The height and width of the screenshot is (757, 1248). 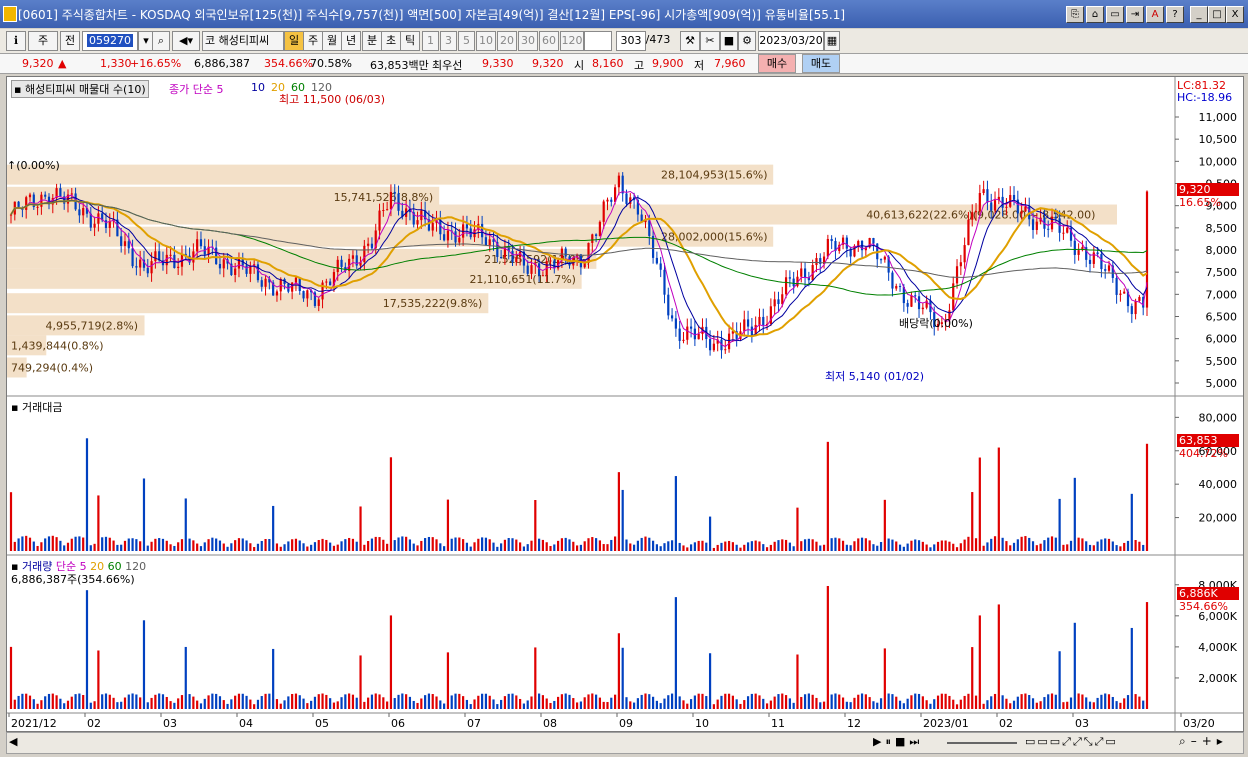 What do you see at coordinates (1199, 14) in the screenshot?
I see `minimize-button: _` at bounding box center [1199, 14].